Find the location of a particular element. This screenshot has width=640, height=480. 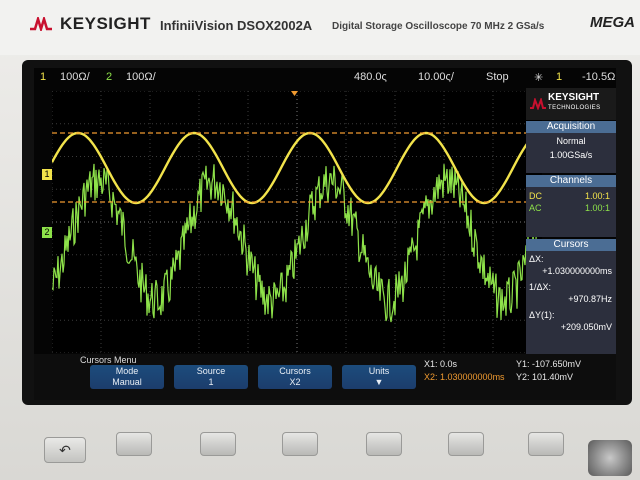

trigger-edge-icon: ✳ is located at coordinates (539, 78).